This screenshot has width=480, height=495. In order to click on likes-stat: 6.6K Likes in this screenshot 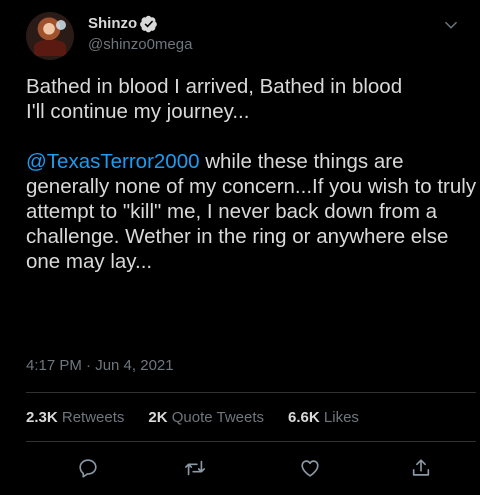, I will do `click(323, 417)`.